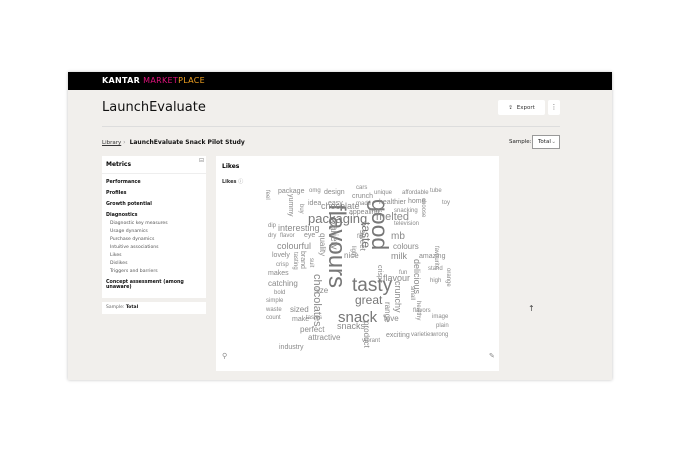 The width and height of the screenshot is (680, 453). Describe the element at coordinates (377, 211) in the screenshot. I see `word-cloud-word: vast` at that location.